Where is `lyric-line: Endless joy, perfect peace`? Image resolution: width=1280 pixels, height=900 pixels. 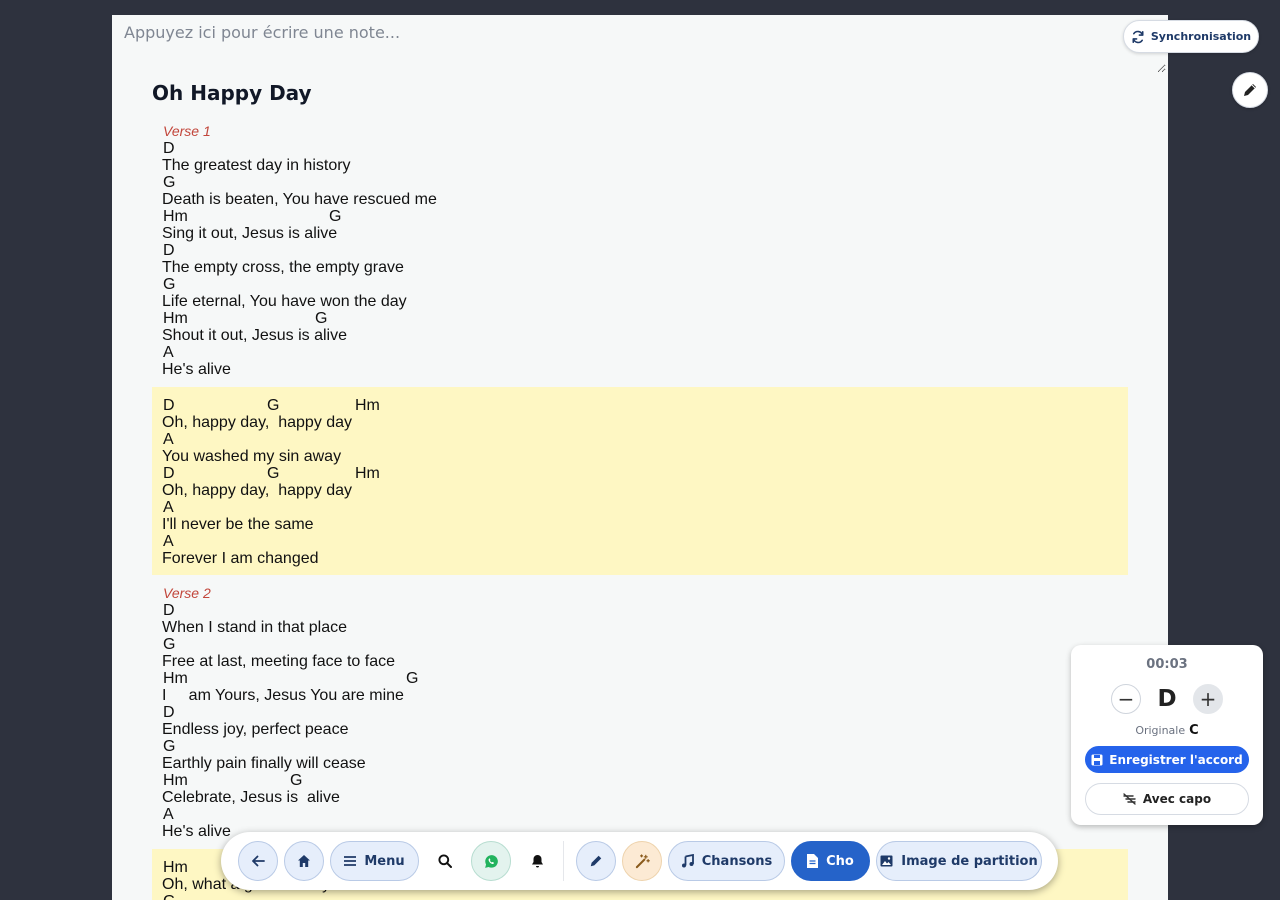
lyric-line: Endless joy, perfect peace is located at coordinates (255, 729).